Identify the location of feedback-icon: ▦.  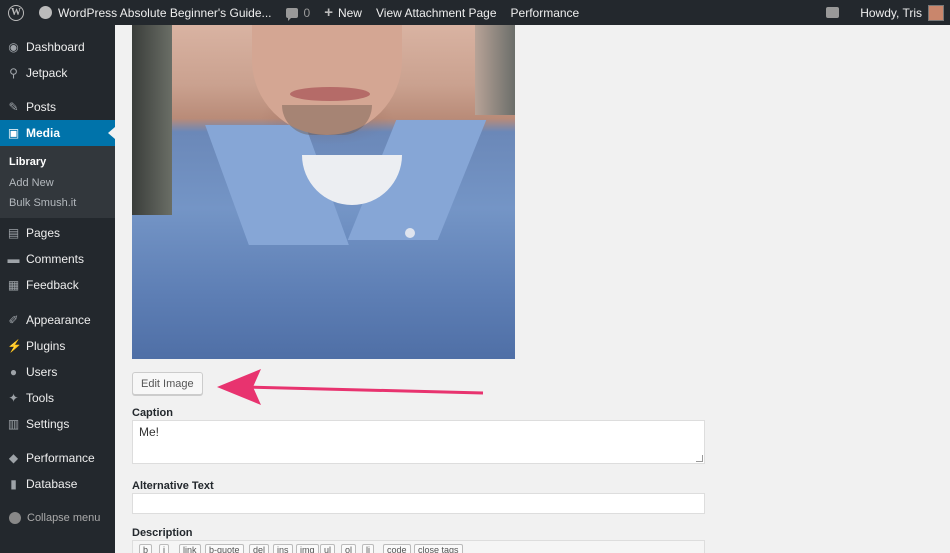
(13, 285).